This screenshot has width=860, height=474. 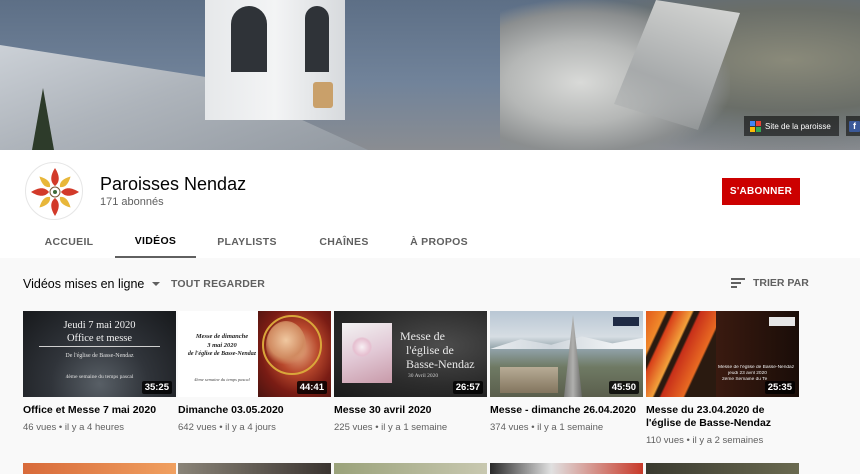 What do you see at coordinates (156, 284) in the screenshot?
I see `caret-down-icon` at bounding box center [156, 284].